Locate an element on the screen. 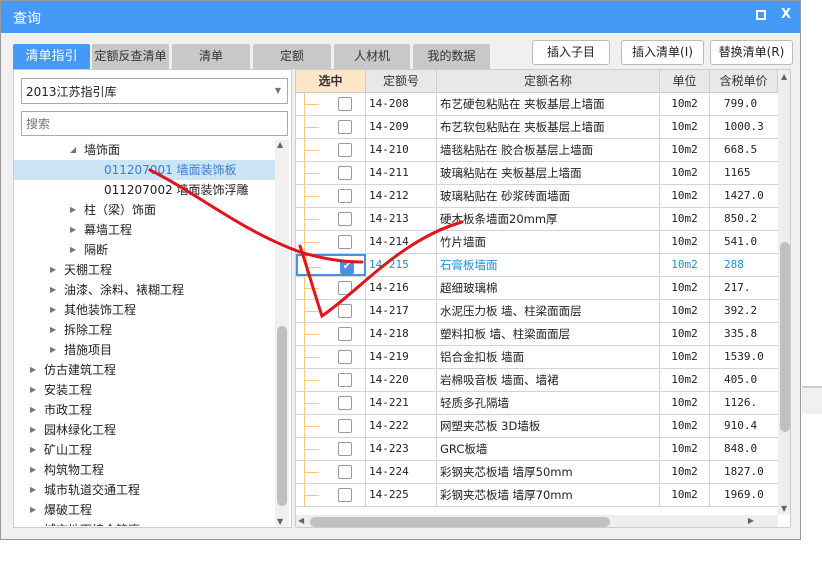 The width and height of the screenshot is (822, 562). red-annotation is located at coordinates (306, 243).